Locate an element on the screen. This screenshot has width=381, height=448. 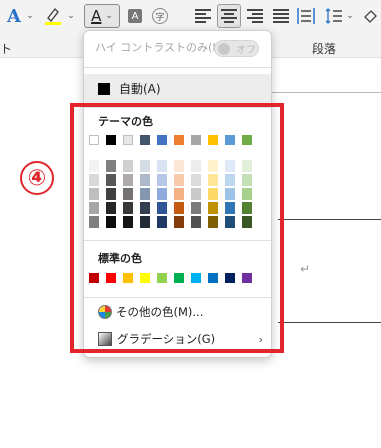
shading-button is located at coordinates (370, 16).